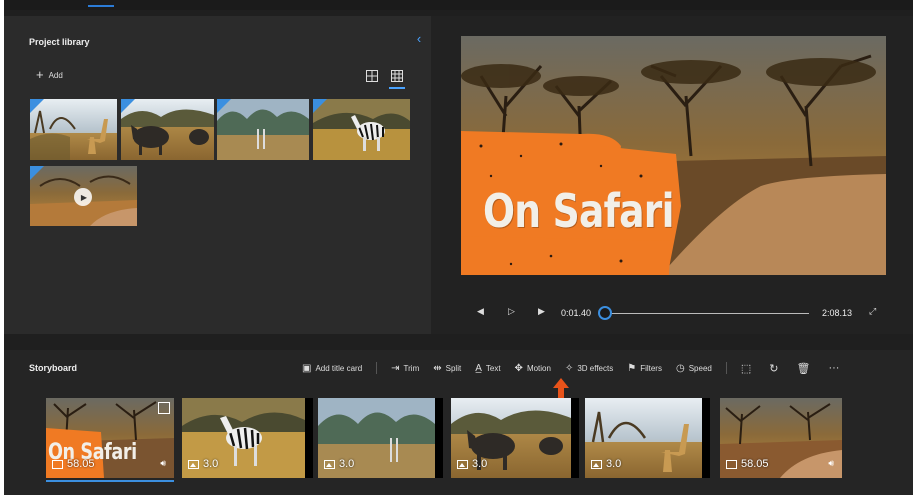  I want to click on filters-icon: ⚑, so click(632, 368).